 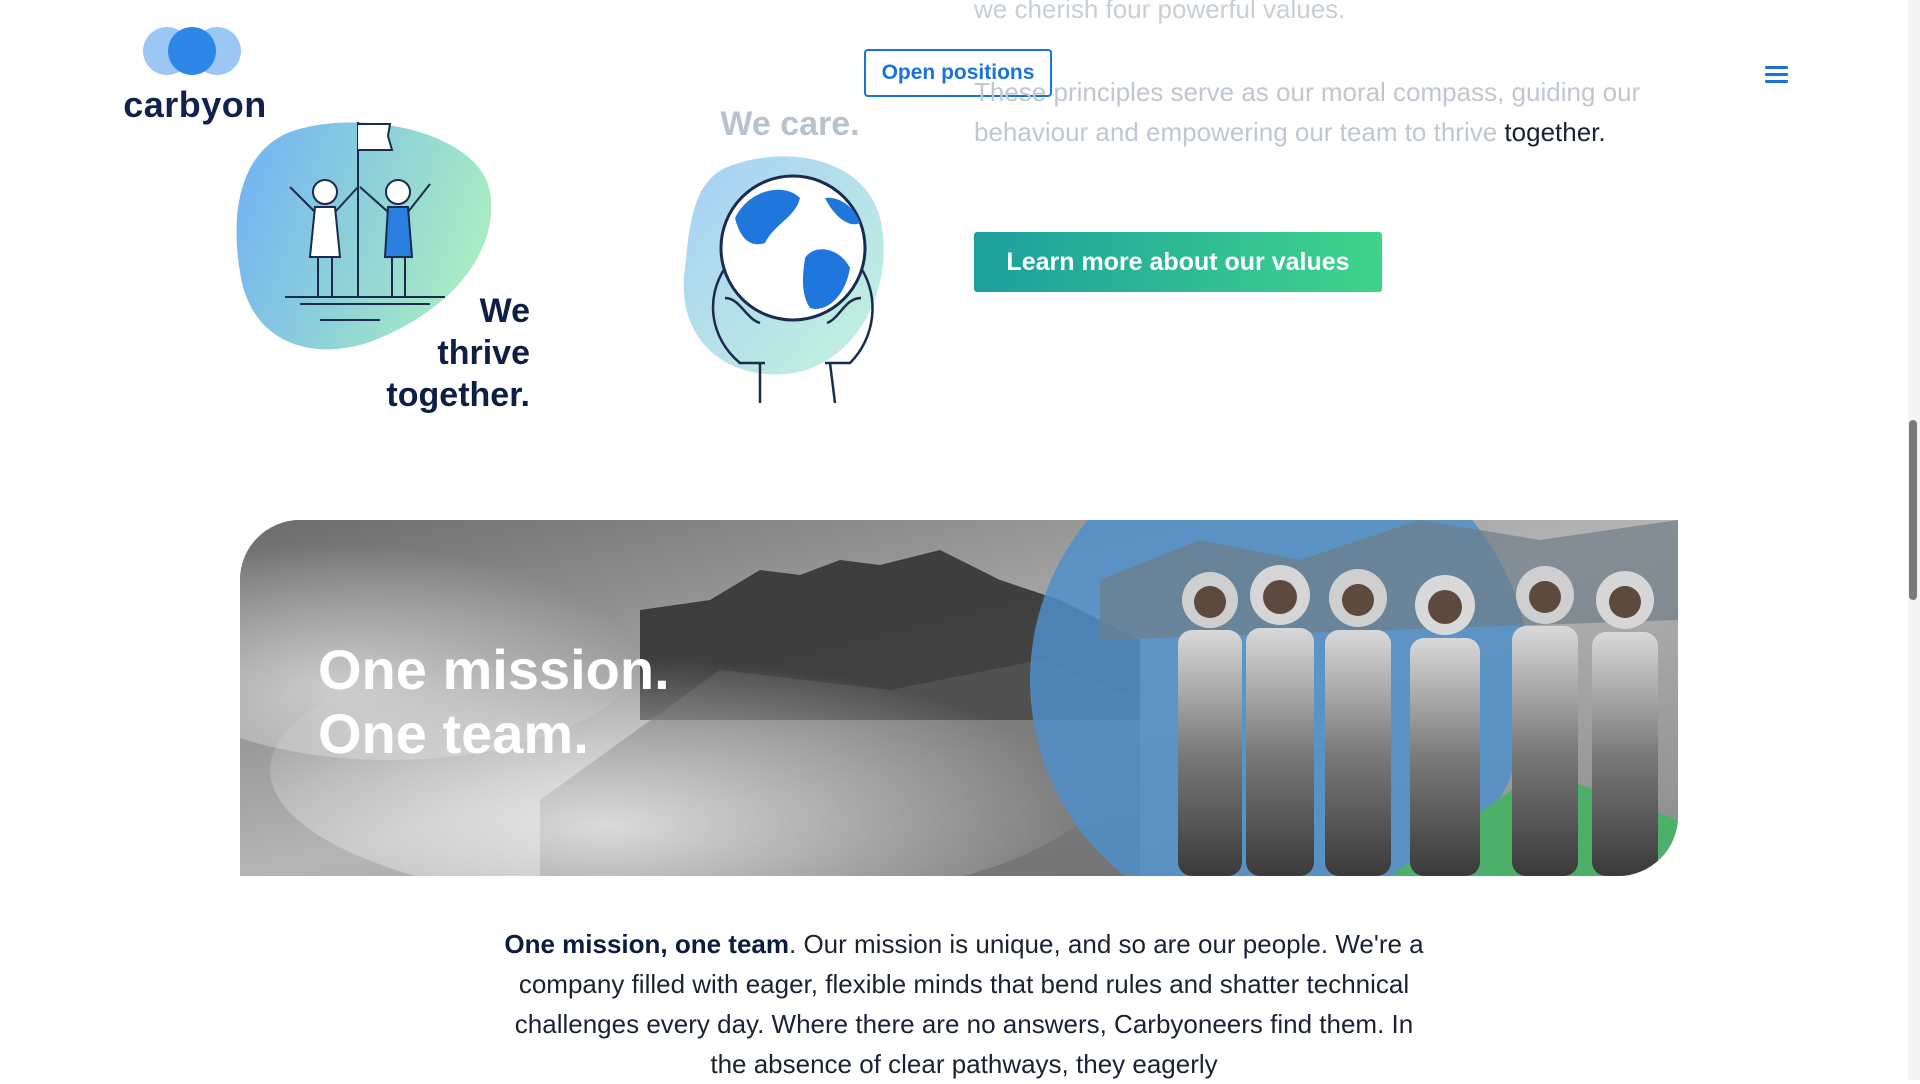 I want to click on banner-heading-line-1: One mission., so click(x=494, y=669).